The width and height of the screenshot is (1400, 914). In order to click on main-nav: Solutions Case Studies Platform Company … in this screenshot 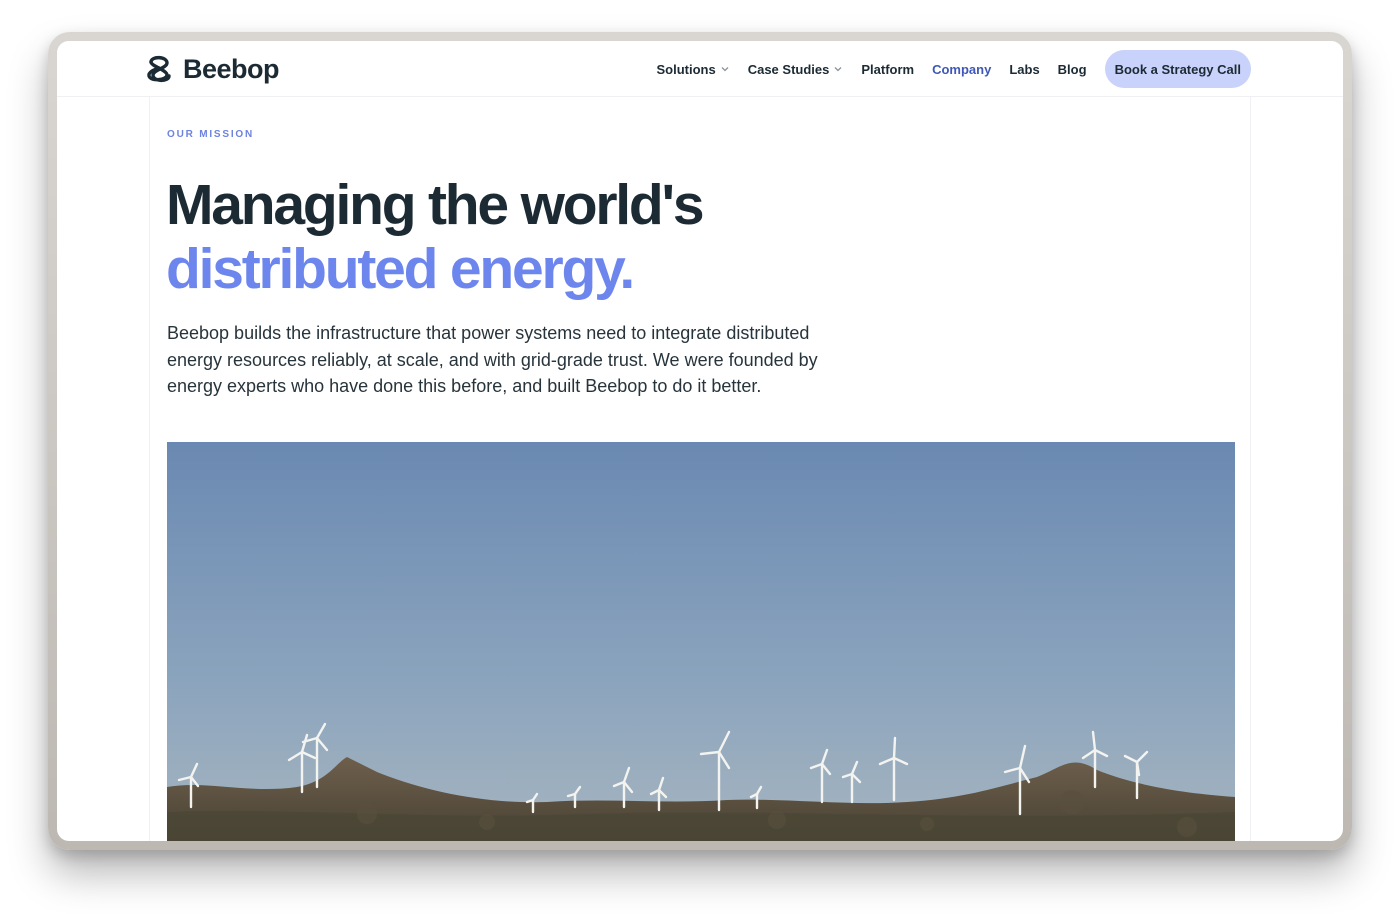, I will do `click(944, 69)`.